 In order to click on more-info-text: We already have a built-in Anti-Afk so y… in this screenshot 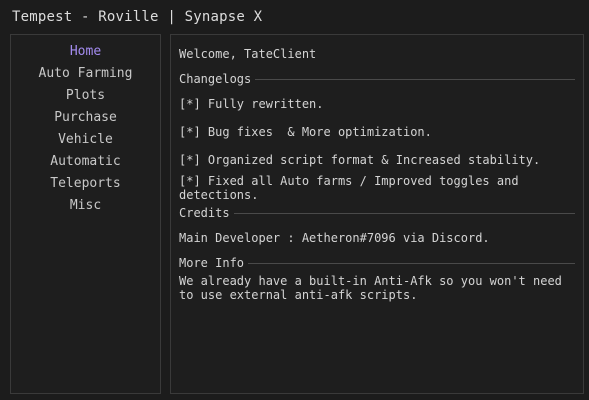, I will do `click(374, 288)`.